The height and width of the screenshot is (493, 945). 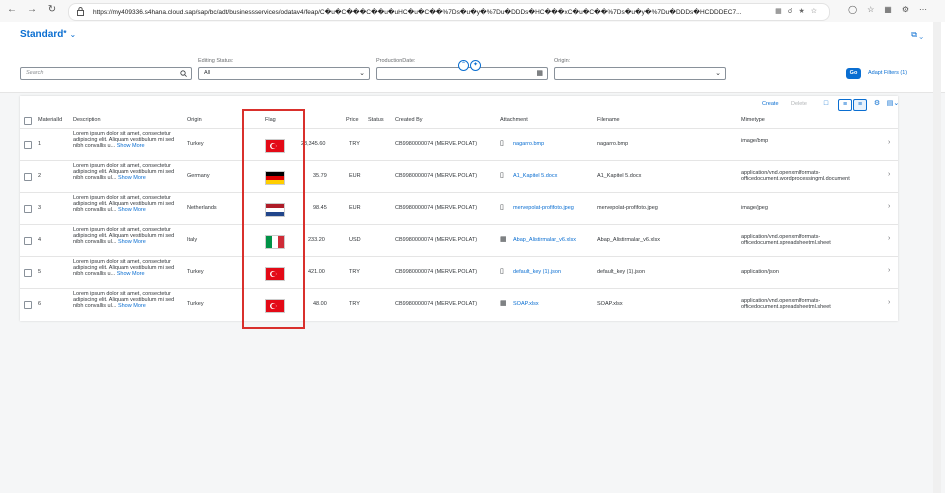 I want to click on material-id: 3, so click(x=40, y=208).